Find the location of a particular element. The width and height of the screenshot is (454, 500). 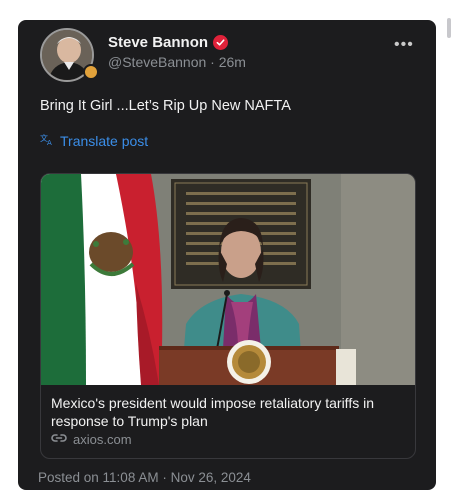

link-icon is located at coordinates (59, 439).